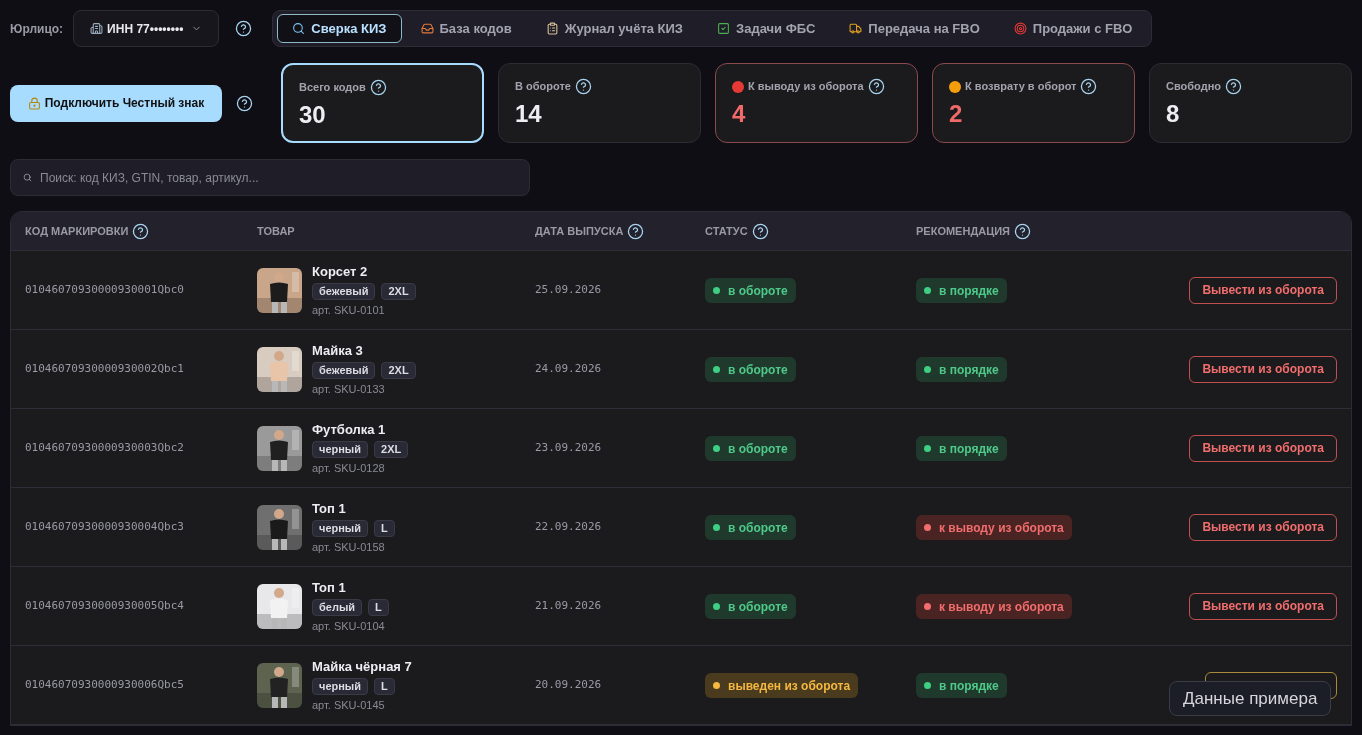  I want to click on tab: Передача на FBO, so click(914, 28).